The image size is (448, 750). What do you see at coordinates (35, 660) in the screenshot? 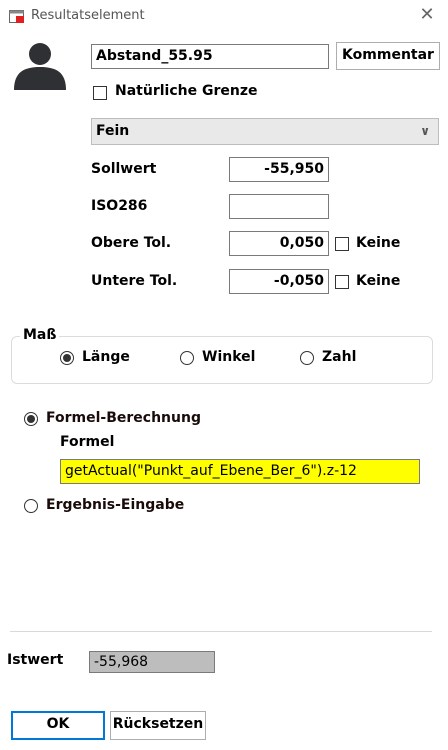
I see `actual-label: Istwert` at bounding box center [35, 660].